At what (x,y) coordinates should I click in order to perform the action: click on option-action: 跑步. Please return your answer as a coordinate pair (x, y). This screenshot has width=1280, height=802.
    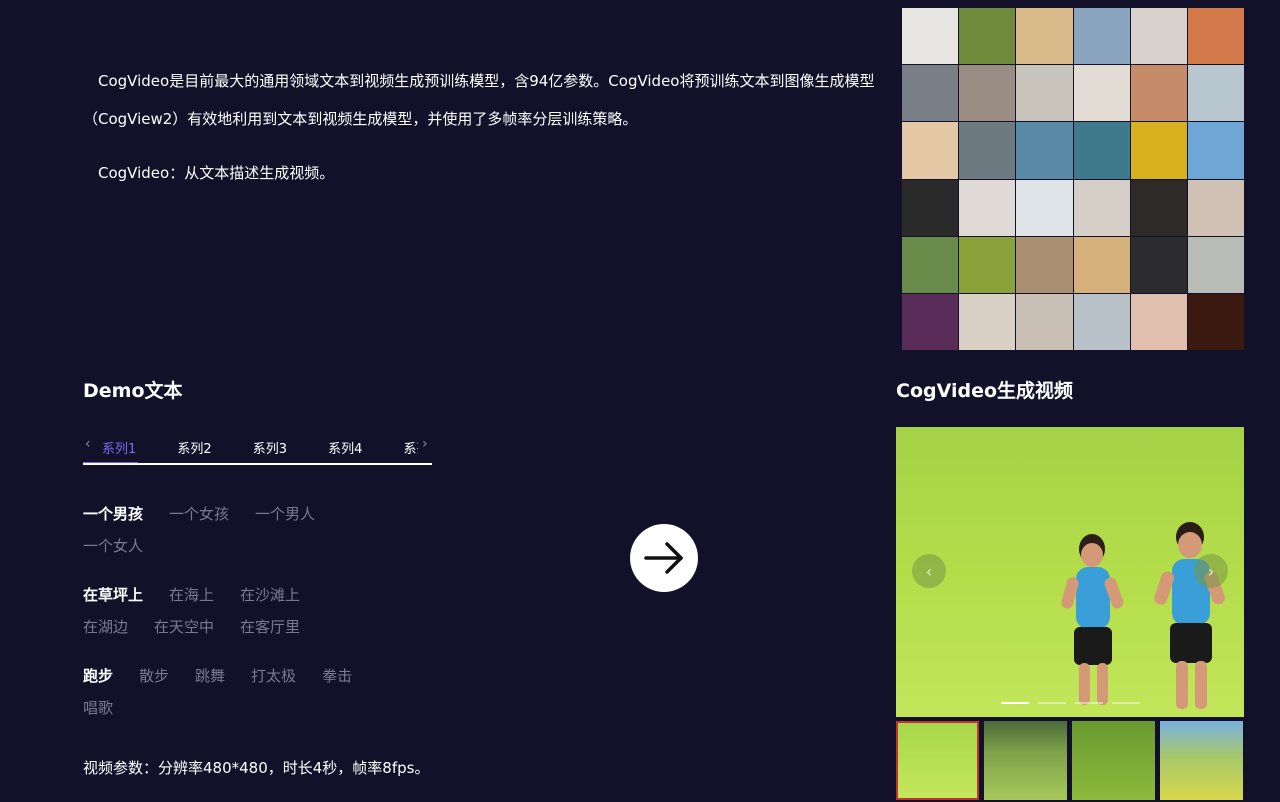
    Looking at the image, I should click on (98, 676).